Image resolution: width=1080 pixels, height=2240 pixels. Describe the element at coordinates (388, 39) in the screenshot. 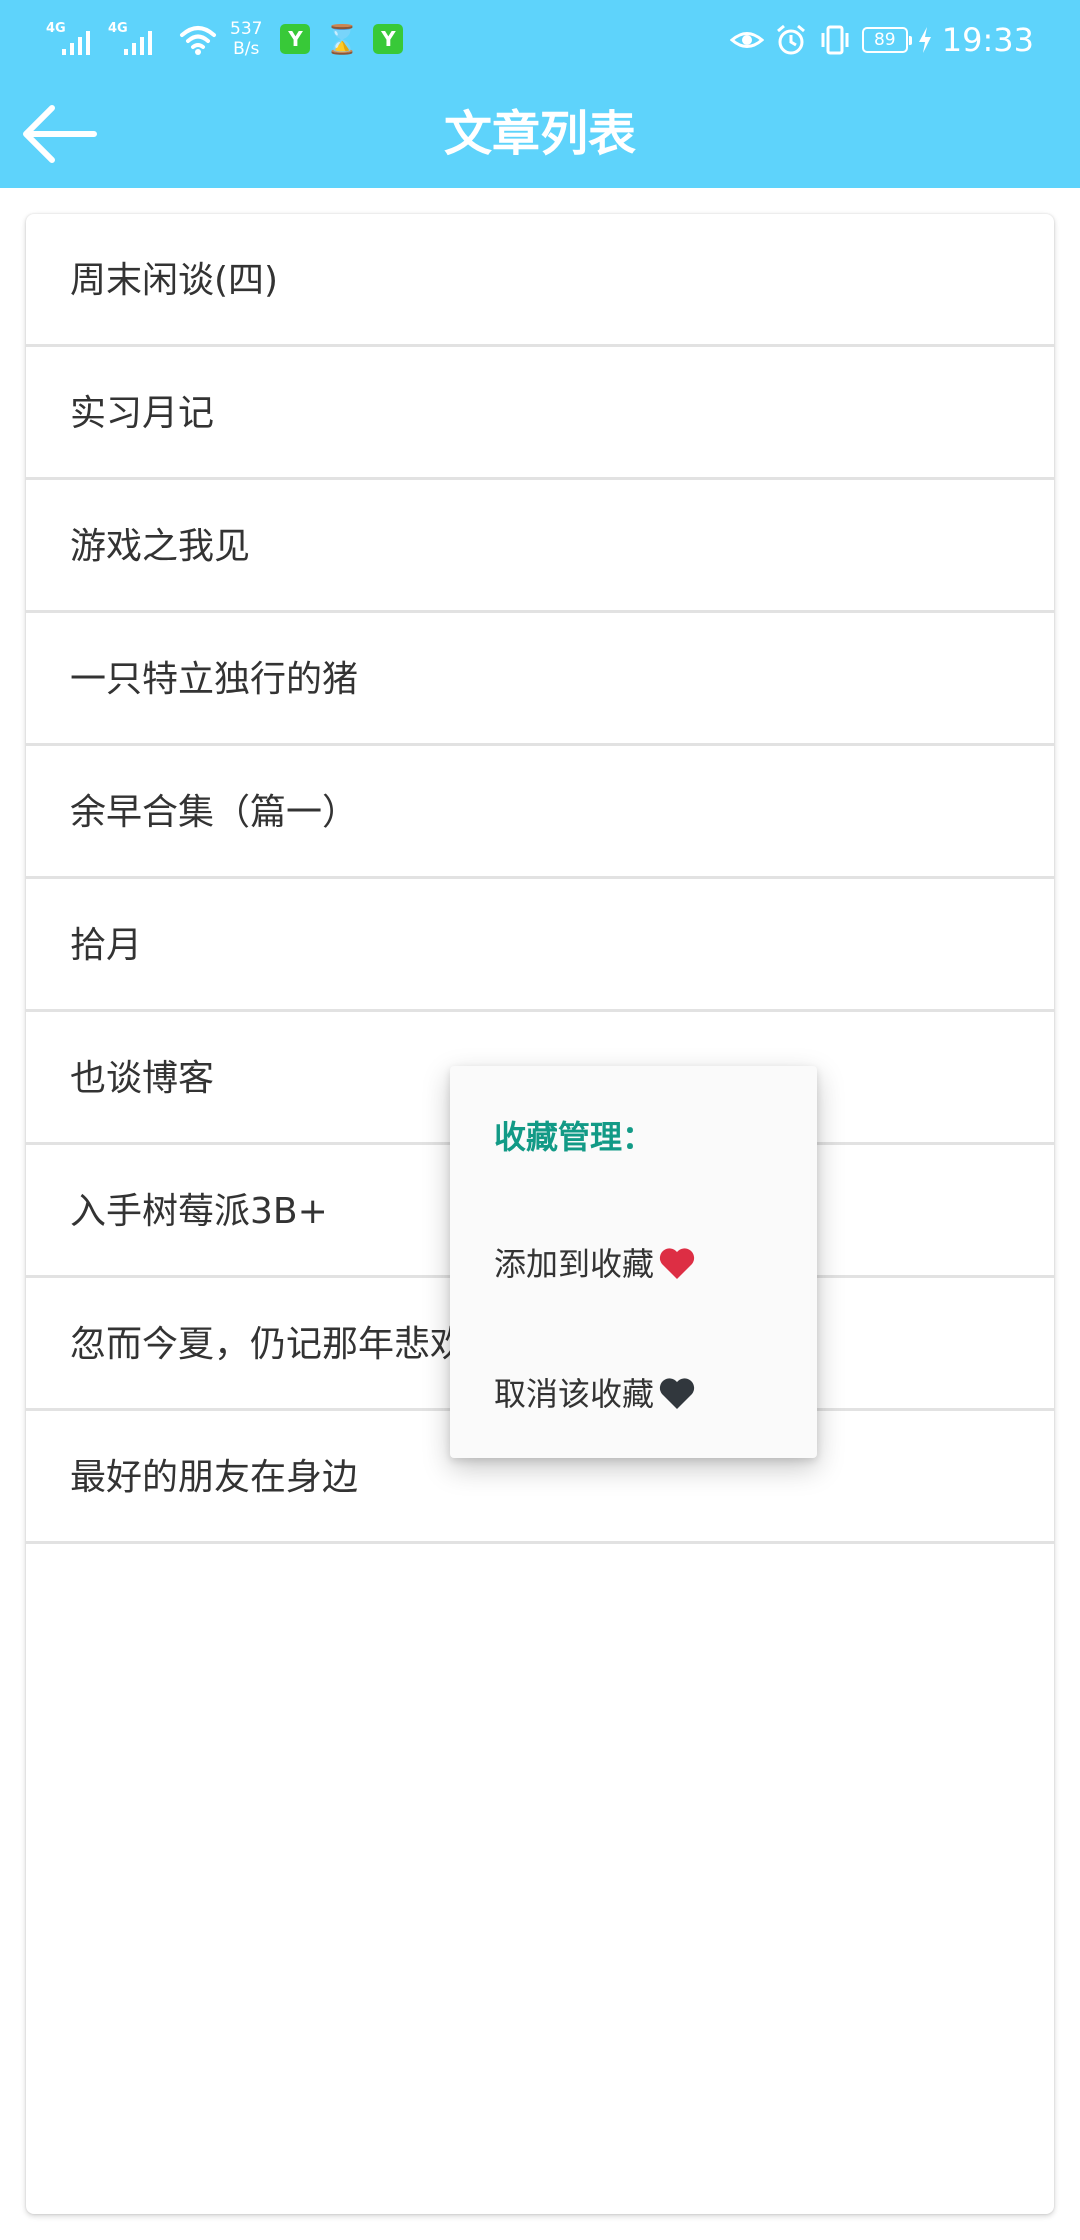

I see `app-notification-icon-2: Y` at that location.